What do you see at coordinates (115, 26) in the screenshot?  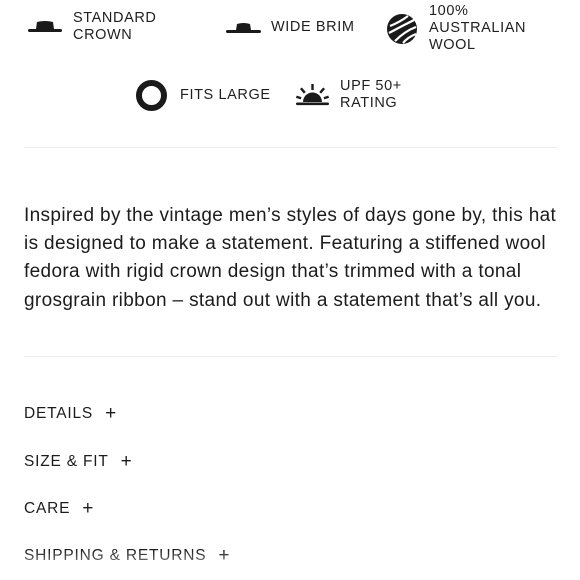 I see `feature-label: STANDARD CROWN` at bounding box center [115, 26].